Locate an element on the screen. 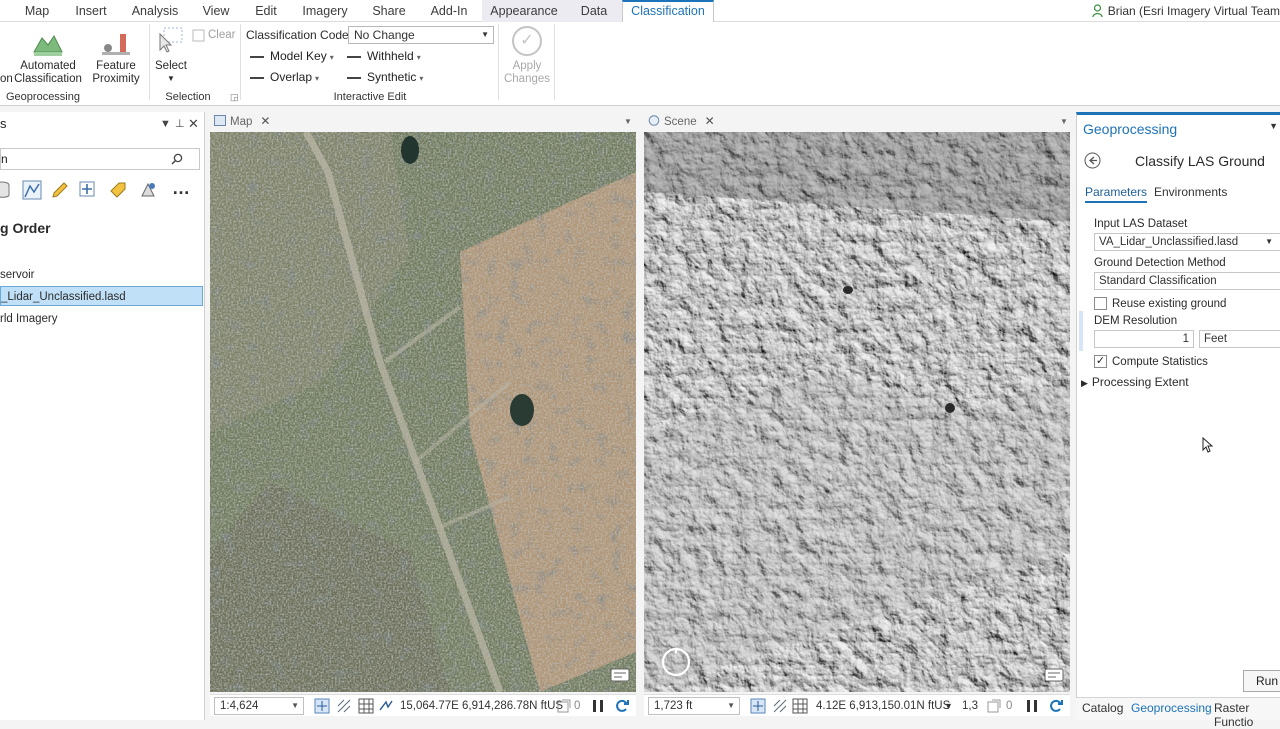 This screenshot has height=729, width=1280. reuse-existing-ground-checkbox: Reuse existing ground is located at coordinates (1160, 304).